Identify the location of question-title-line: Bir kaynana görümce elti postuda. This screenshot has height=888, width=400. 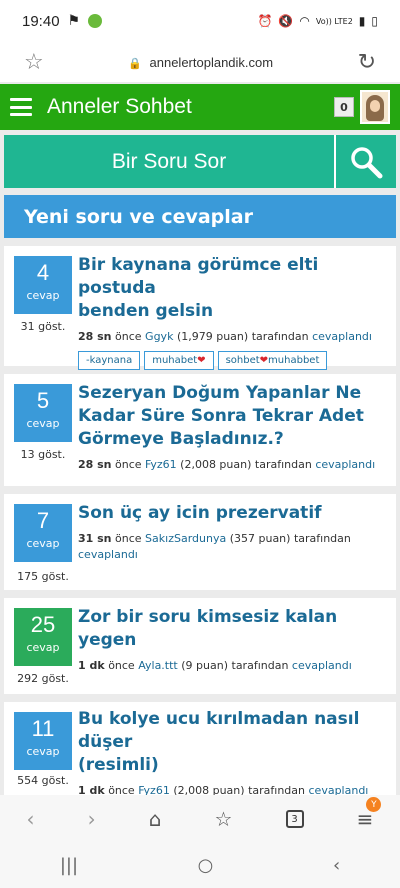
(198, 276).